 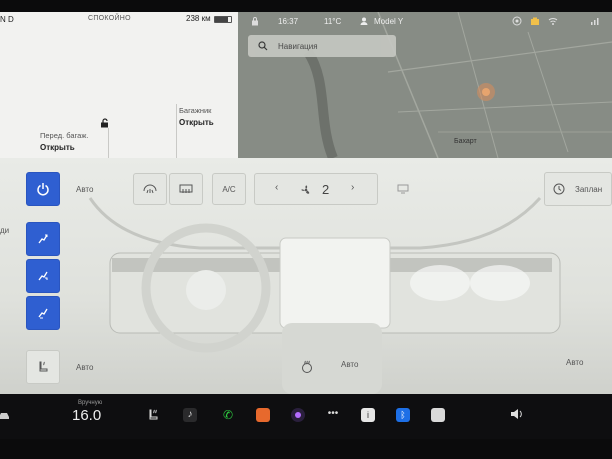 I want to click on frunk-label: Перед. багаж., so click(x=64, y=135).